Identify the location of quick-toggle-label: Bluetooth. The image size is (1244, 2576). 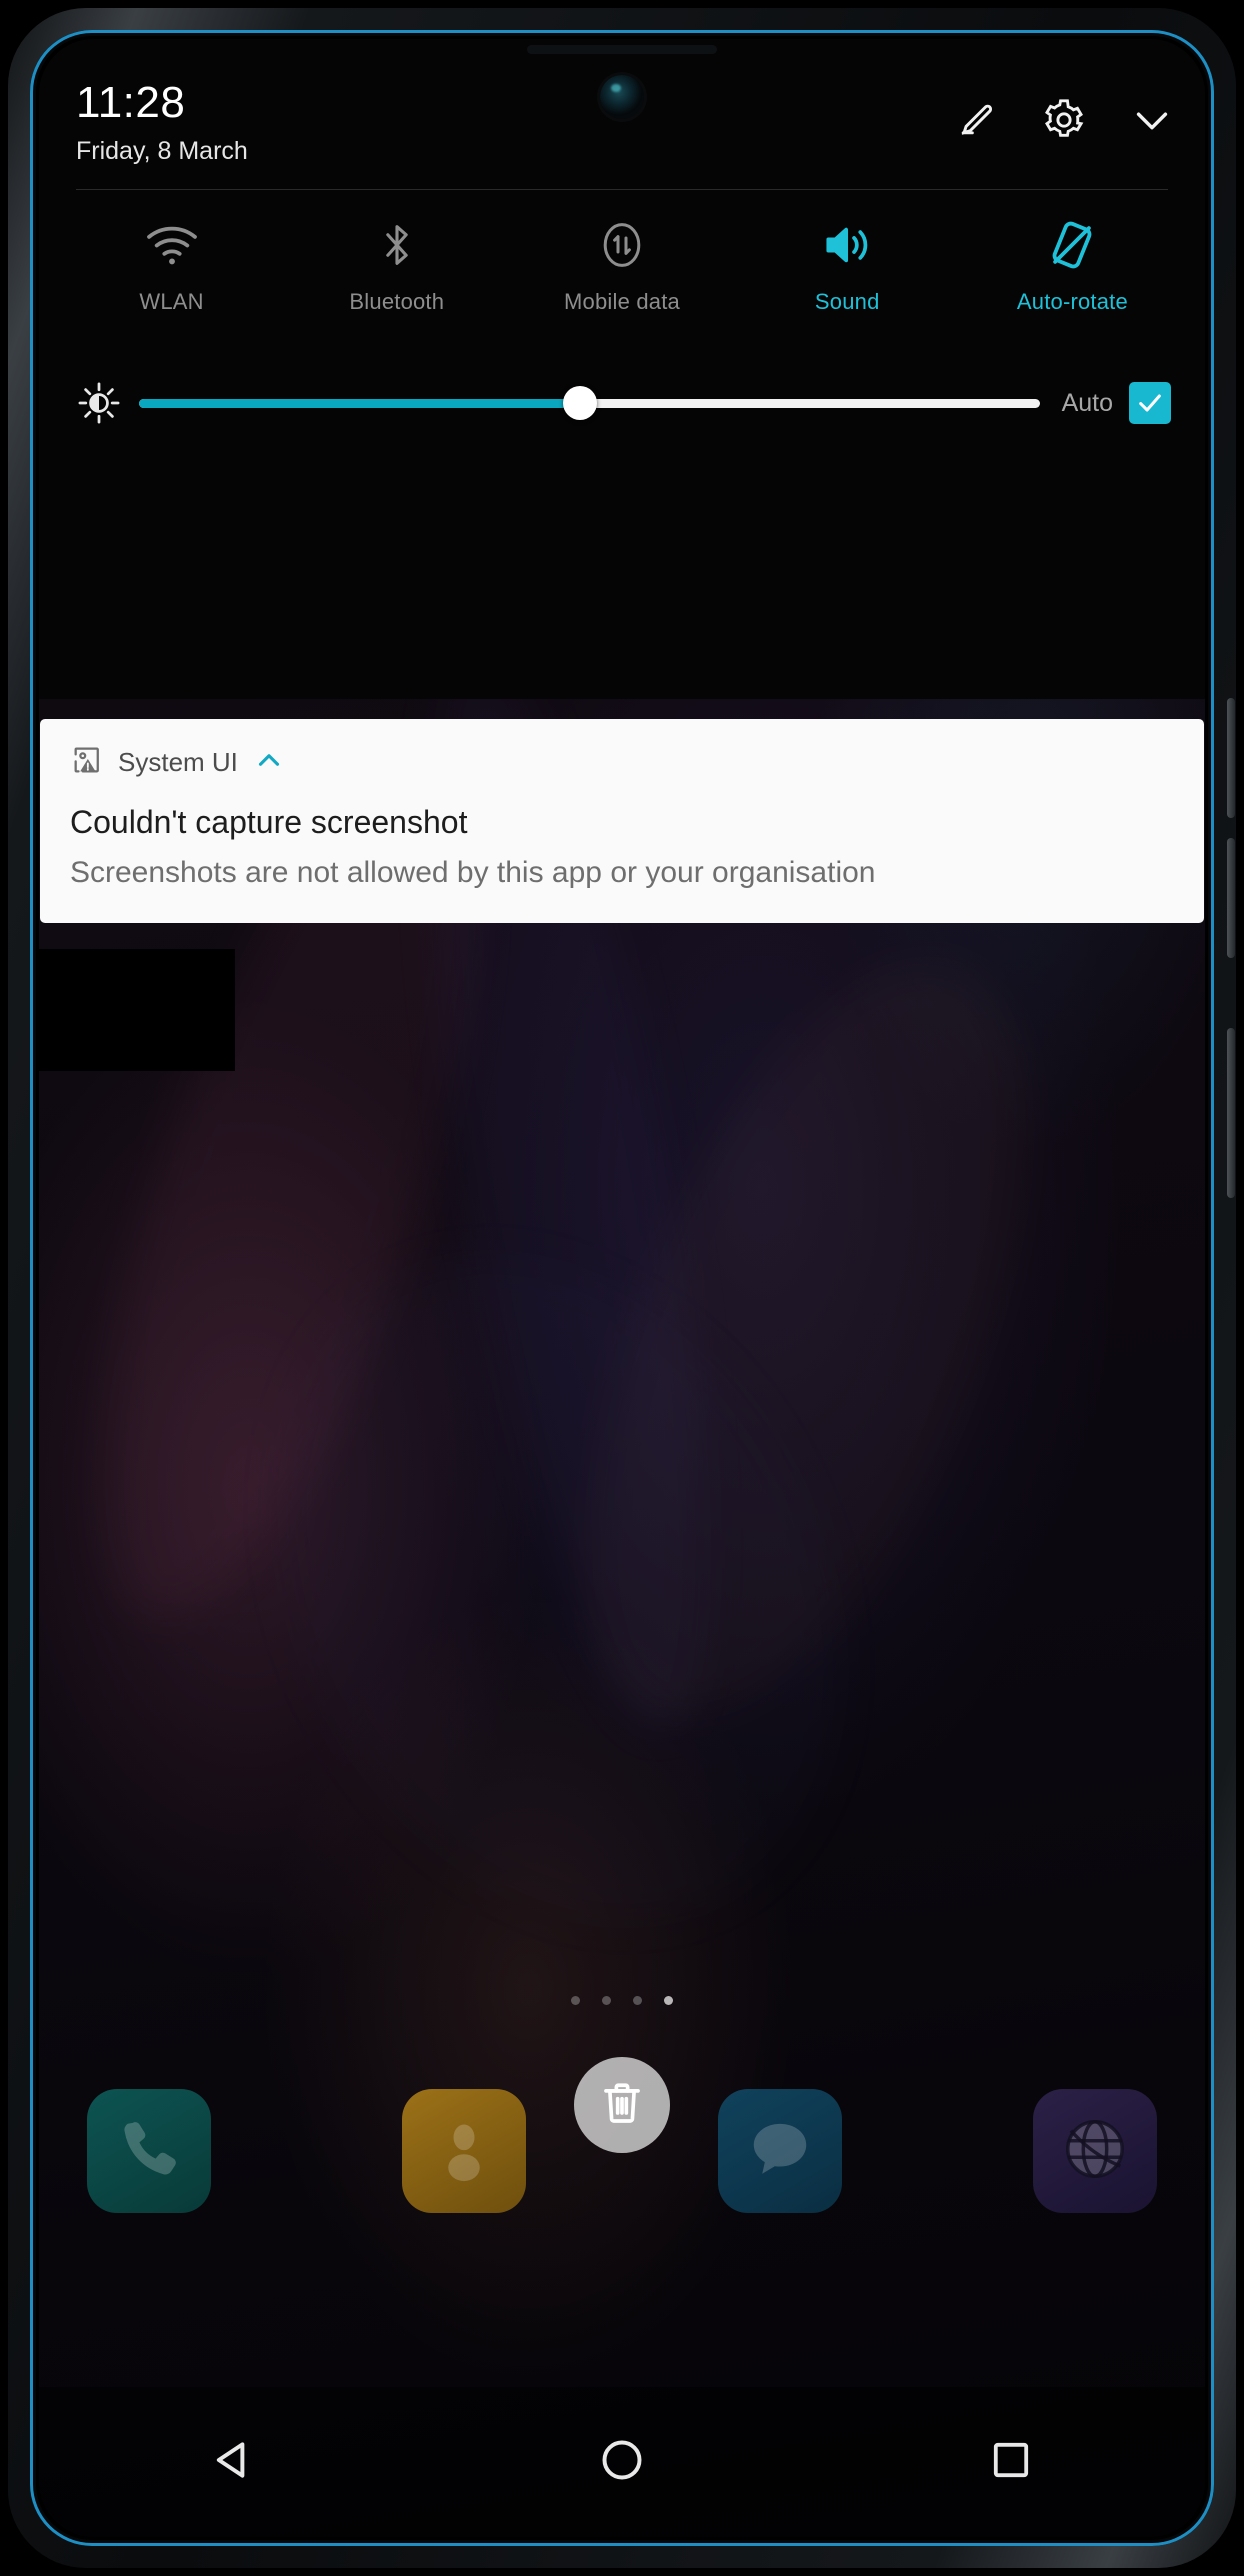
(397, 301).